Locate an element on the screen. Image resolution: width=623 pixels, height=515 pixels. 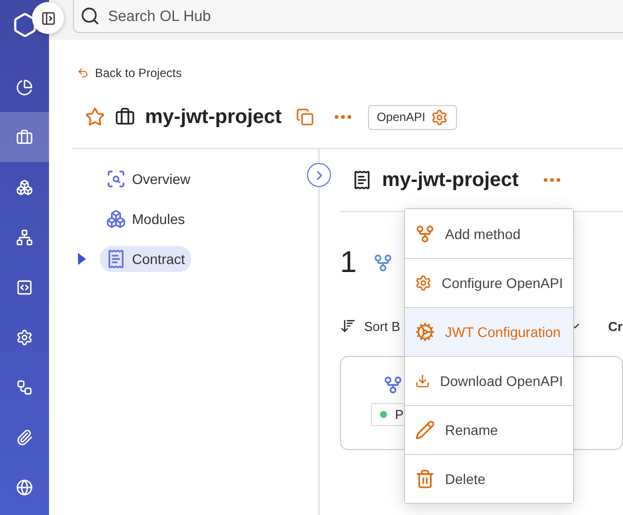
flow-icon is located at coordinates (24, 387).